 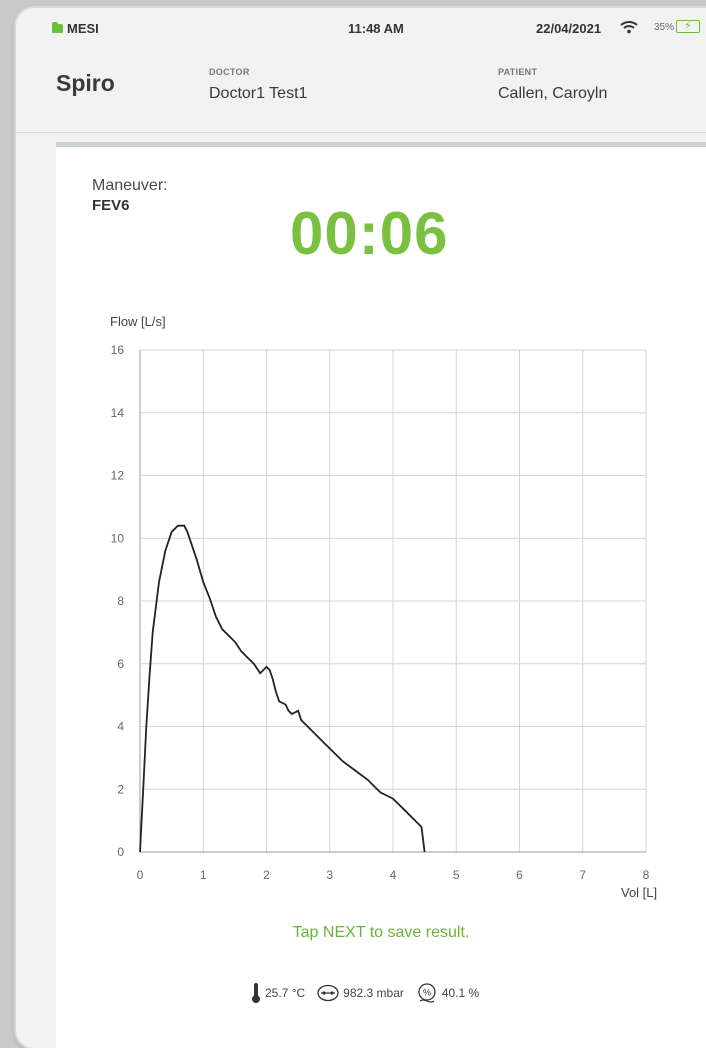 What do you see at coordinates (118, 476) in the screenshot?
I see `y-tick-label: 12` at bounding box center [118, 476].